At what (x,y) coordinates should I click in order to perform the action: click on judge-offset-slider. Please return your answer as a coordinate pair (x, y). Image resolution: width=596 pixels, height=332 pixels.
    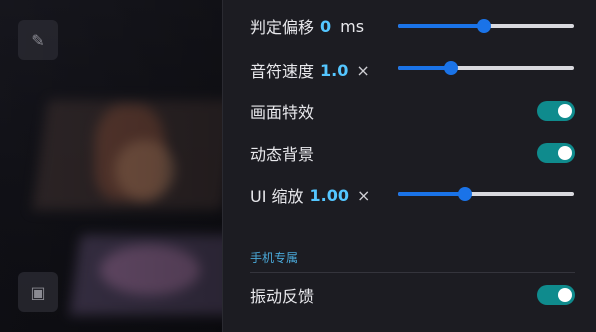
    Looking at the image, I should click on (486, 26).